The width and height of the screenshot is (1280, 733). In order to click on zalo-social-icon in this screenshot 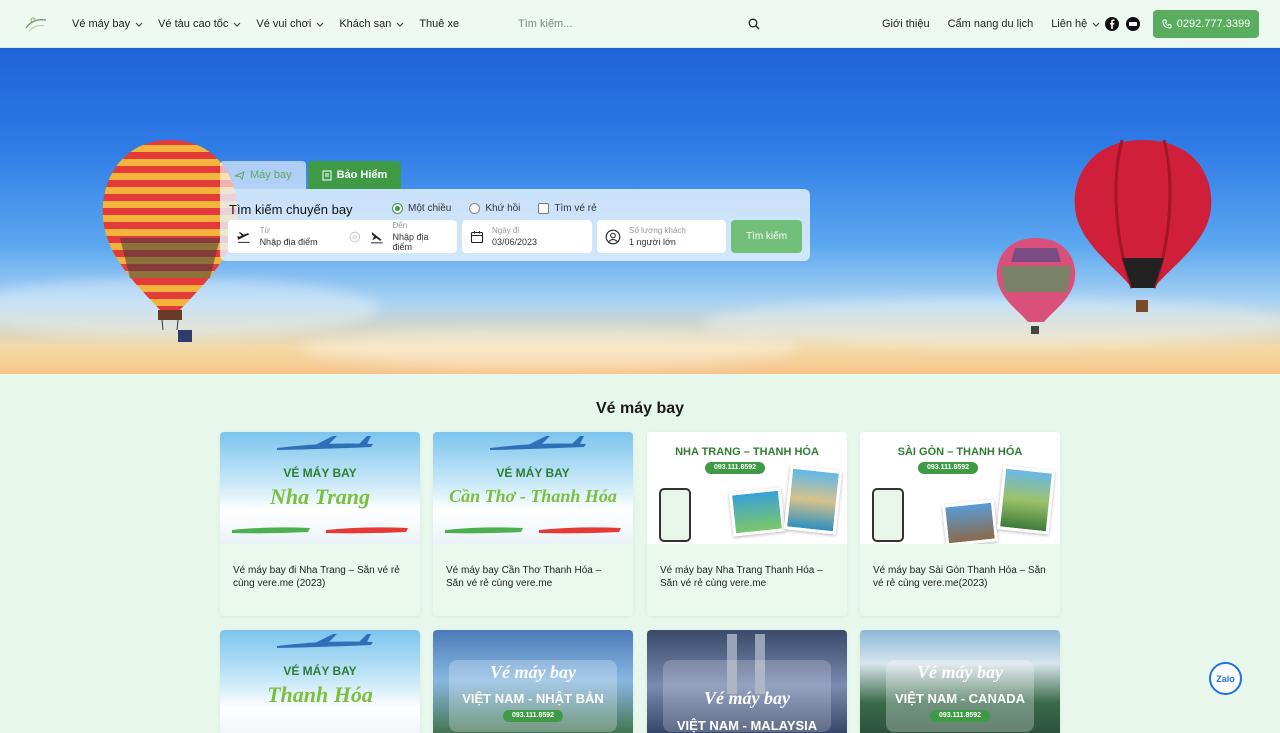, I will do `click(1133, 24)`.